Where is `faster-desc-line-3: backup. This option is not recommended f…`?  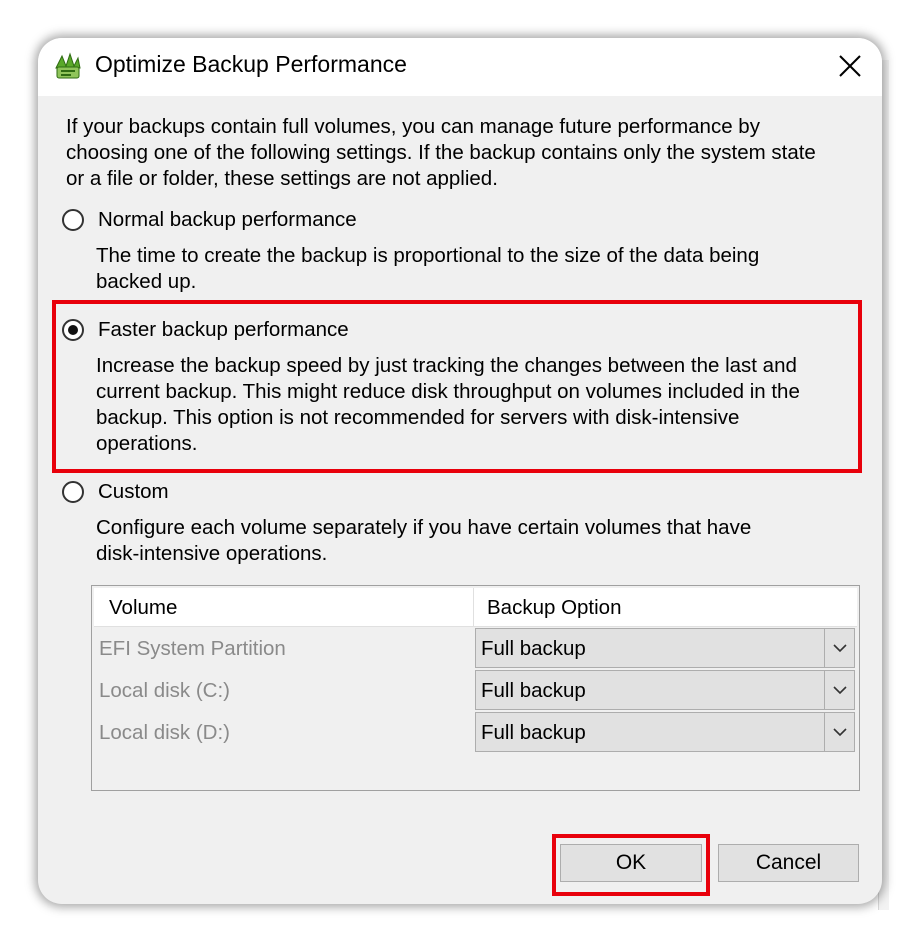 faster-desc-line-3: backup. This option is not recommended f… is located at coordinates (418, 417).